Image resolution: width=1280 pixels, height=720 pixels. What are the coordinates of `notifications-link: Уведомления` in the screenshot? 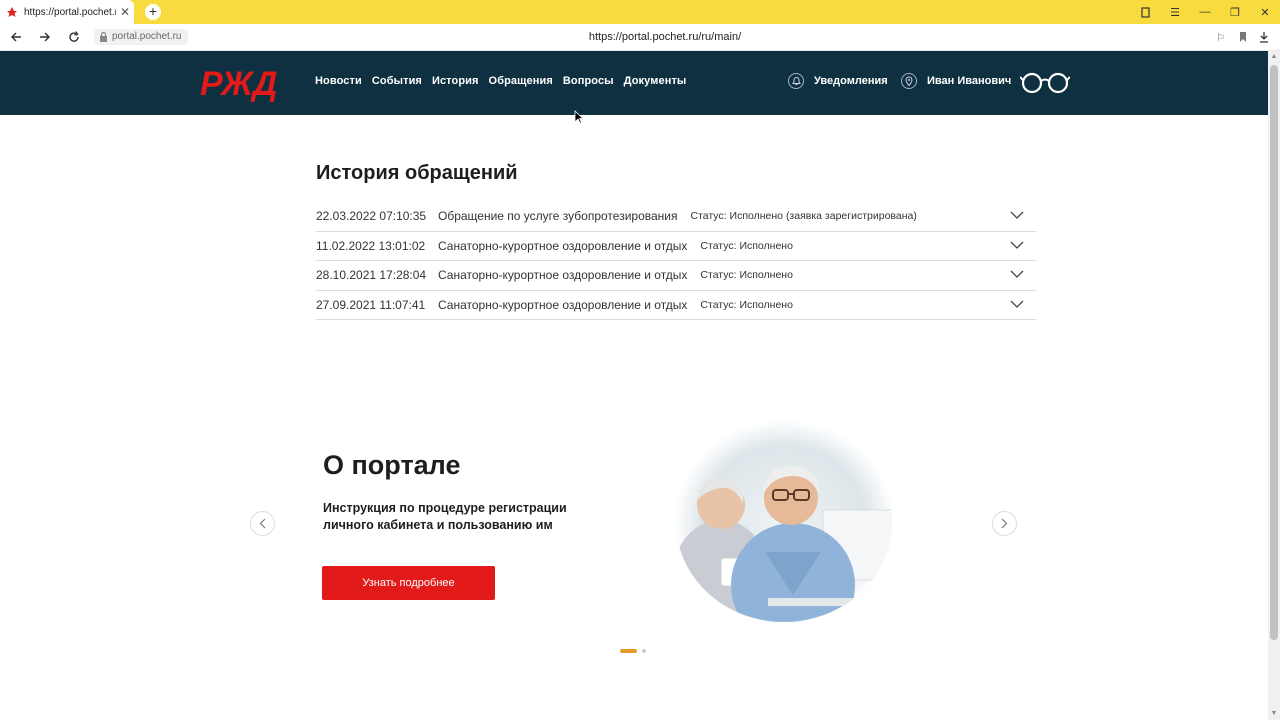 It's located at (838, 81).